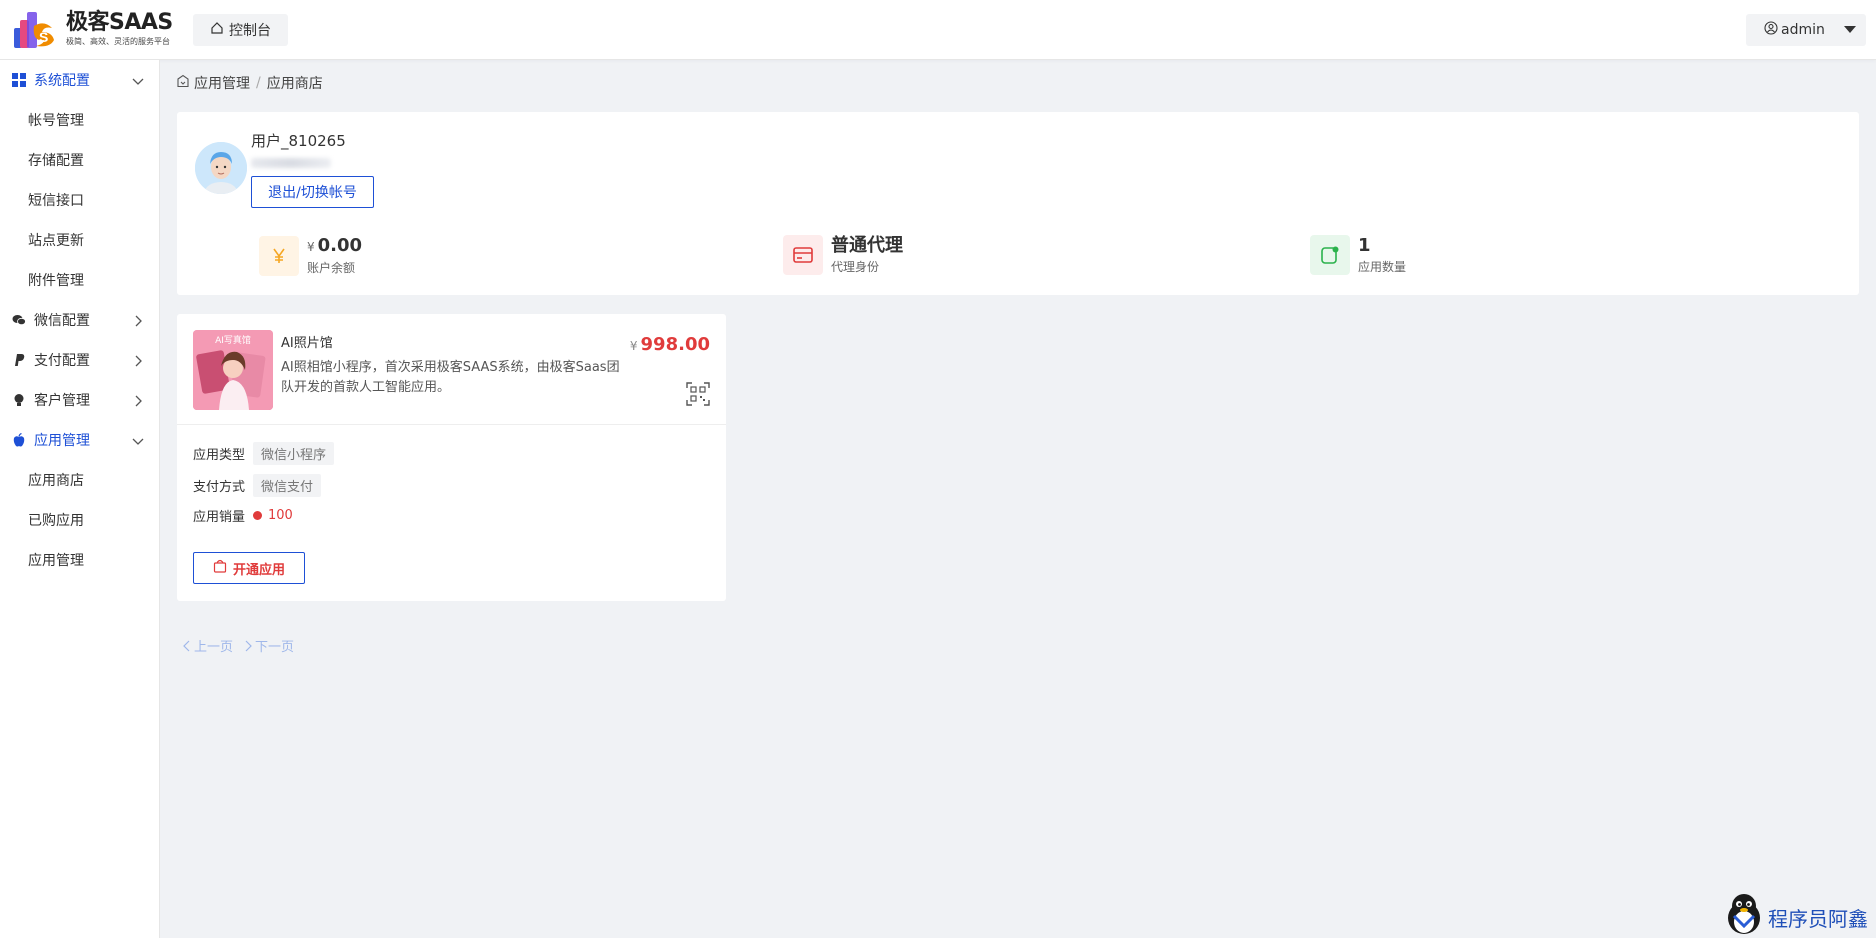 The width and height of the screenshot is (1876, 938). What do you see at coordinates (1744, 915) in the screenshot?
I see `penguin-icon` at bounding box center [1744, 915].